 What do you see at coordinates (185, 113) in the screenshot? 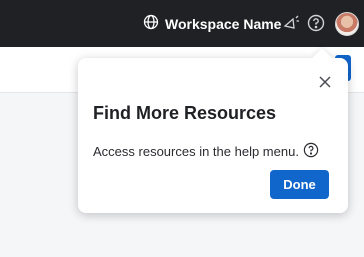
I see `popover-title: Find More Resources` at bounding box center [185, 113].